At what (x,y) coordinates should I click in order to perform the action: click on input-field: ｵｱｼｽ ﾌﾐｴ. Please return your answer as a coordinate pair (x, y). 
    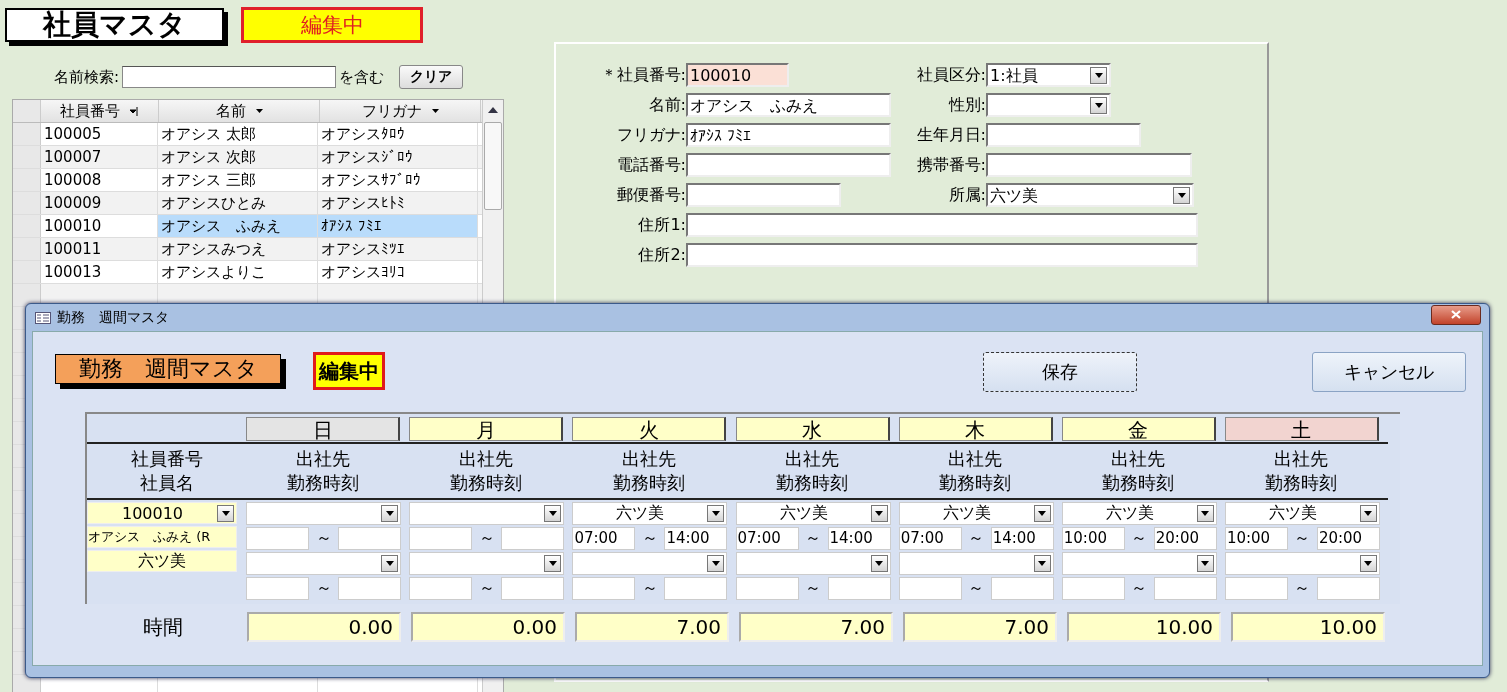
    Looking at the image, I should click on (788, 135).